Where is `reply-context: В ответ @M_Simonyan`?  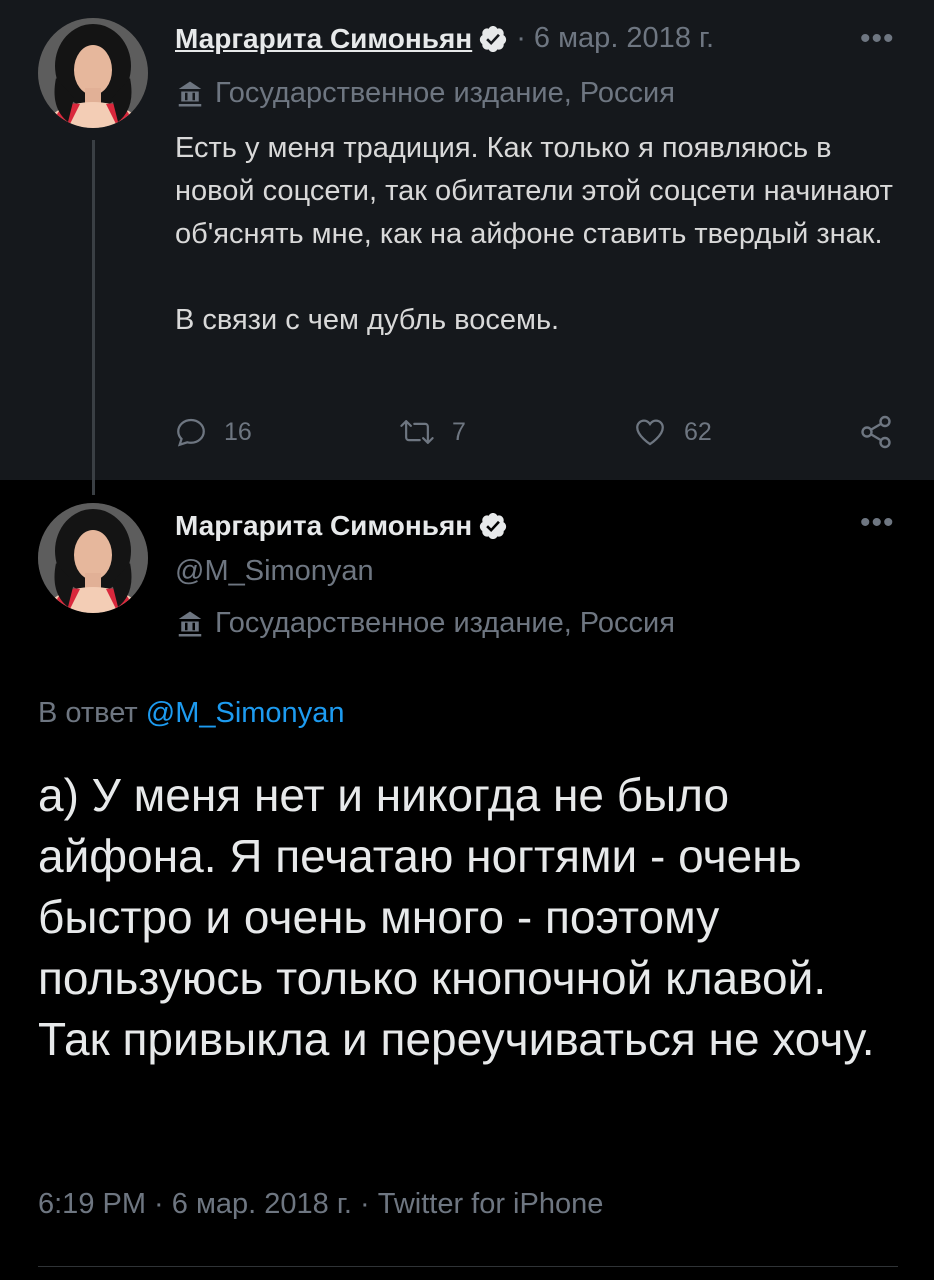
reply-context: В ответ @M_Simonyan is located at coordinates (191, 713).